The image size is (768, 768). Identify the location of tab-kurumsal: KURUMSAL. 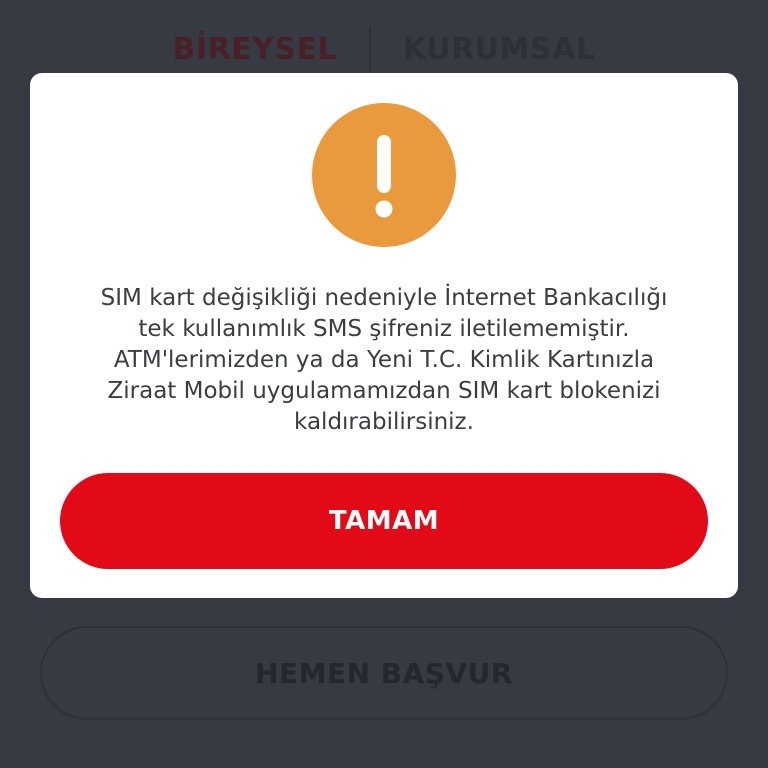
(499, 49).